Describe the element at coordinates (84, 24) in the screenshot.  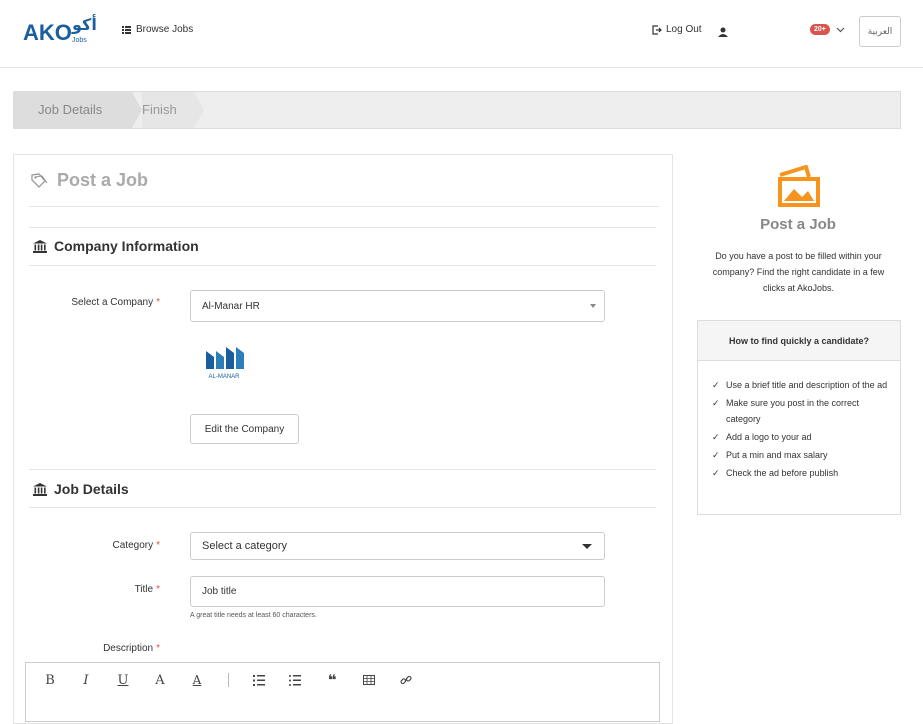
I see `logo-arabic: أكو` at that location.